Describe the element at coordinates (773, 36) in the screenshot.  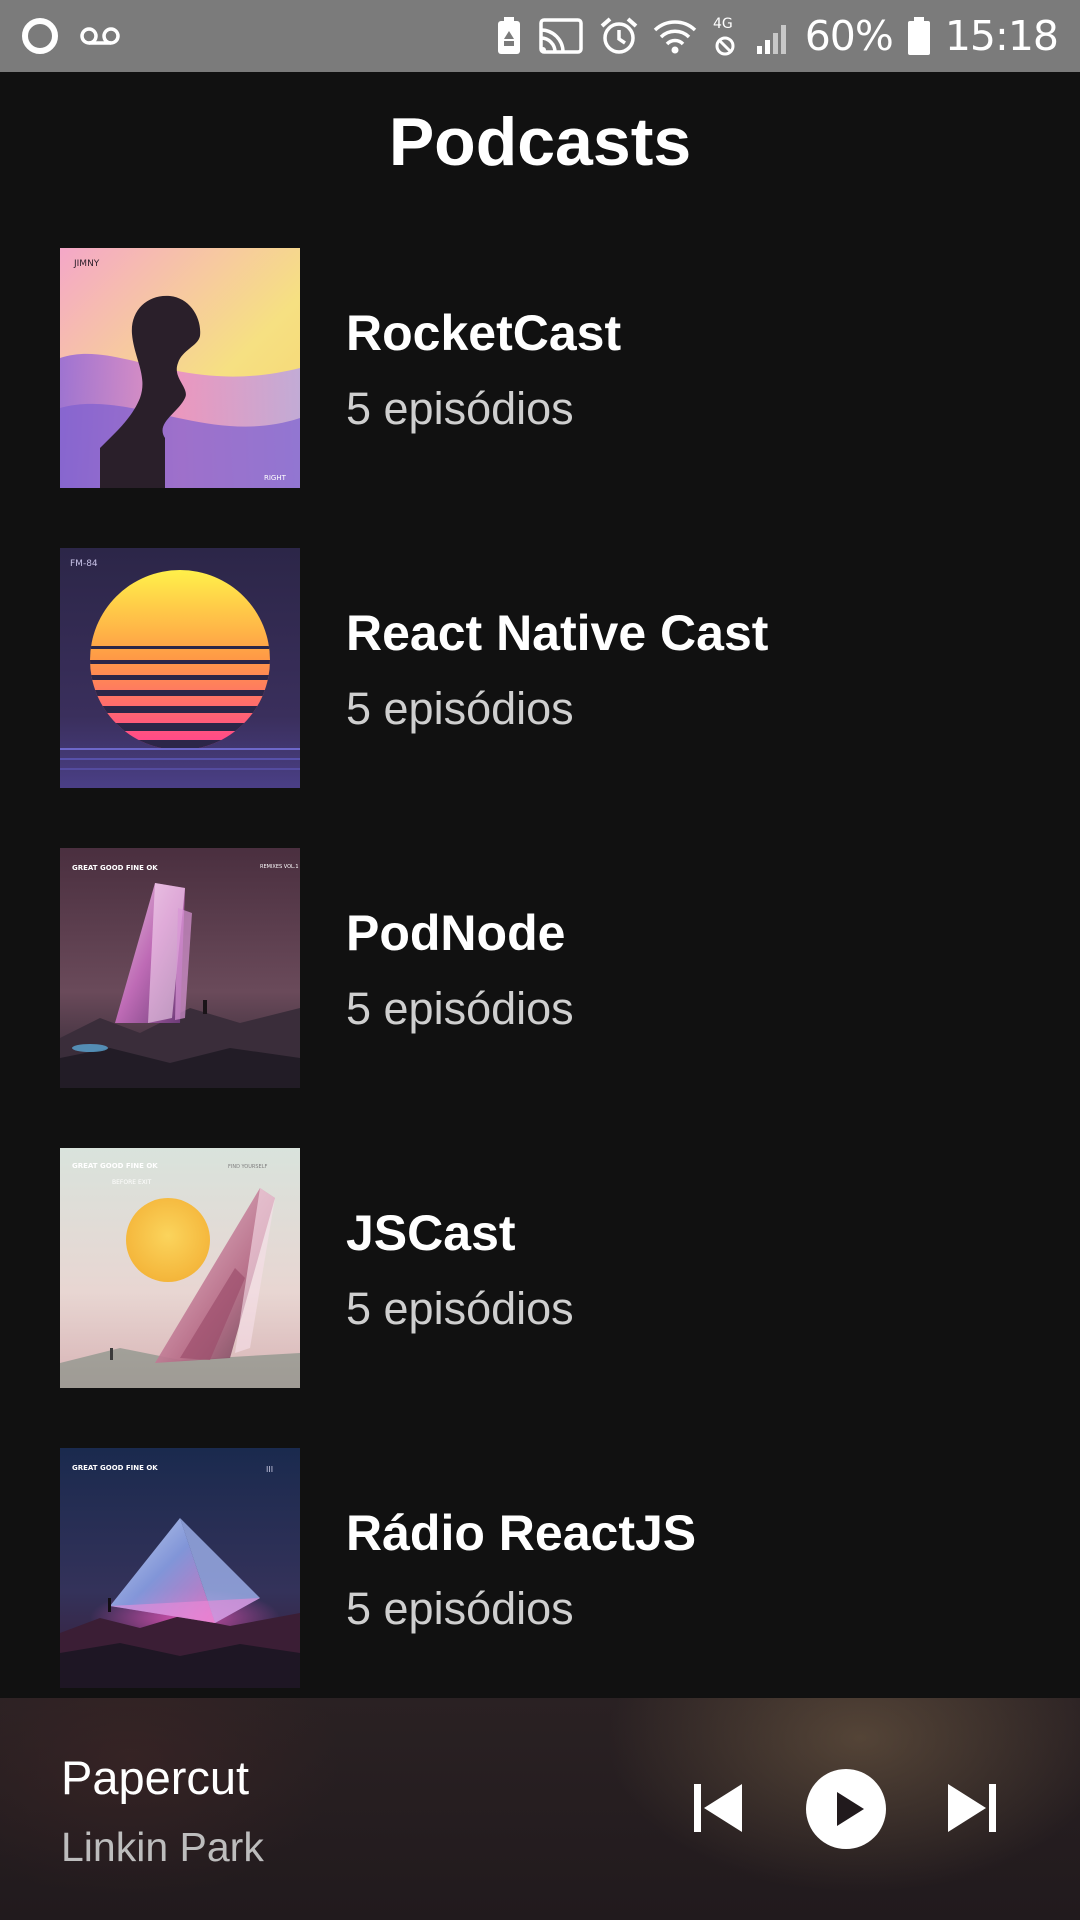
I see `signal-icon` at that location.